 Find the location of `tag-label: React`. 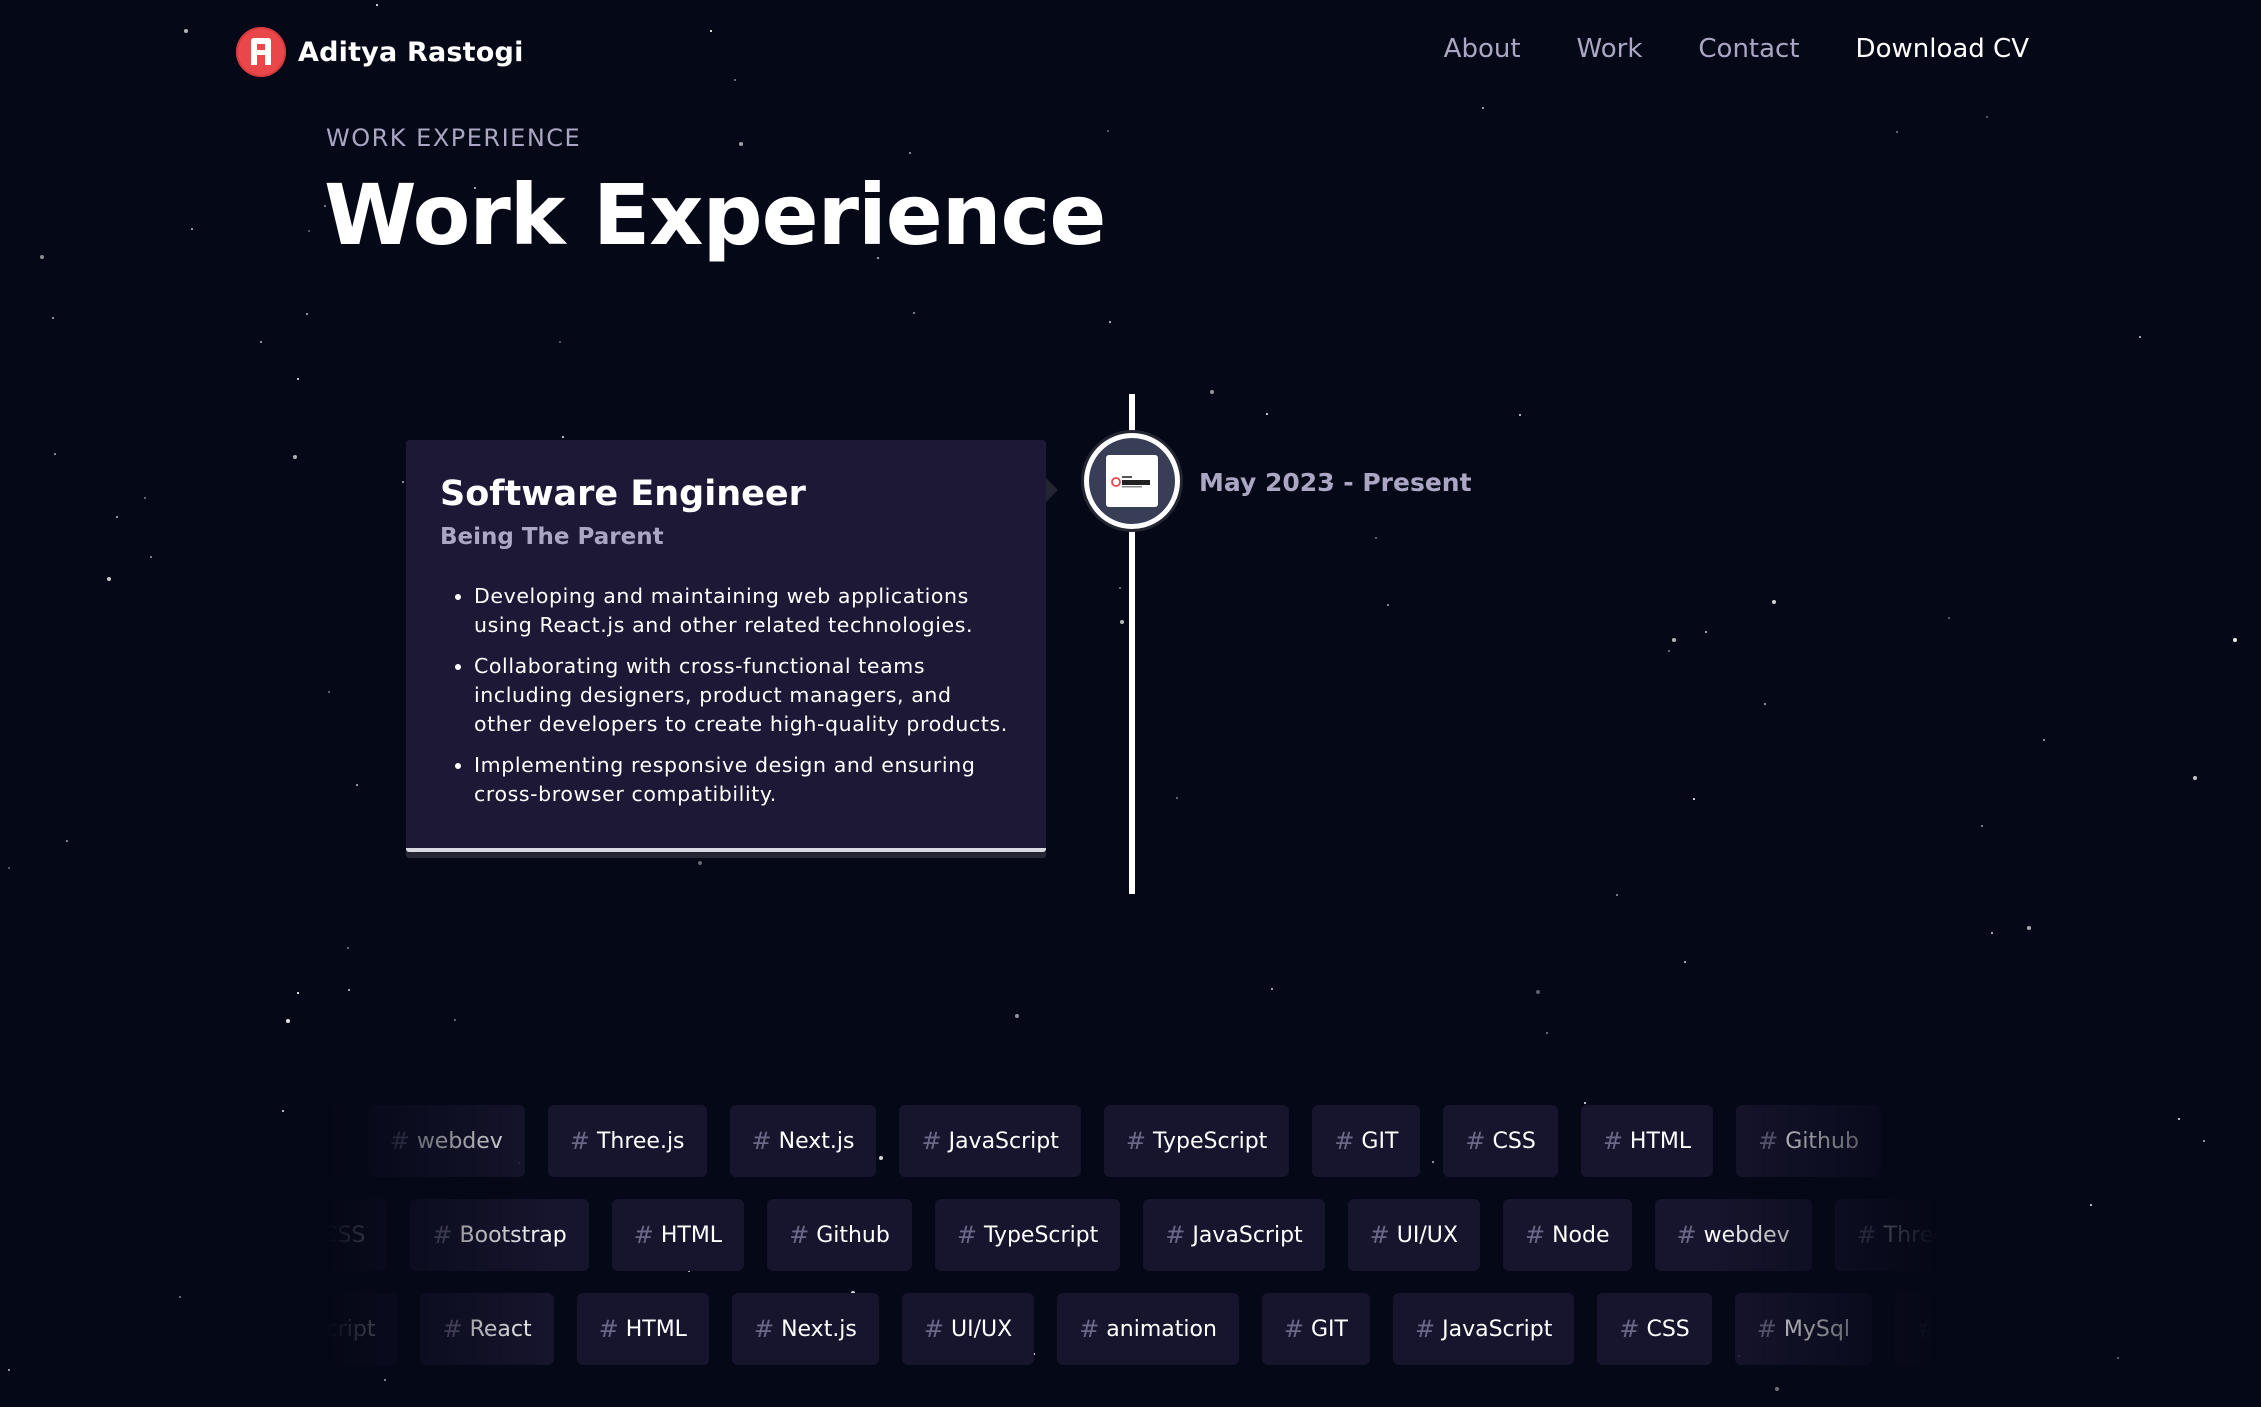

tag-label: React is located at coordinates (500, 1329).